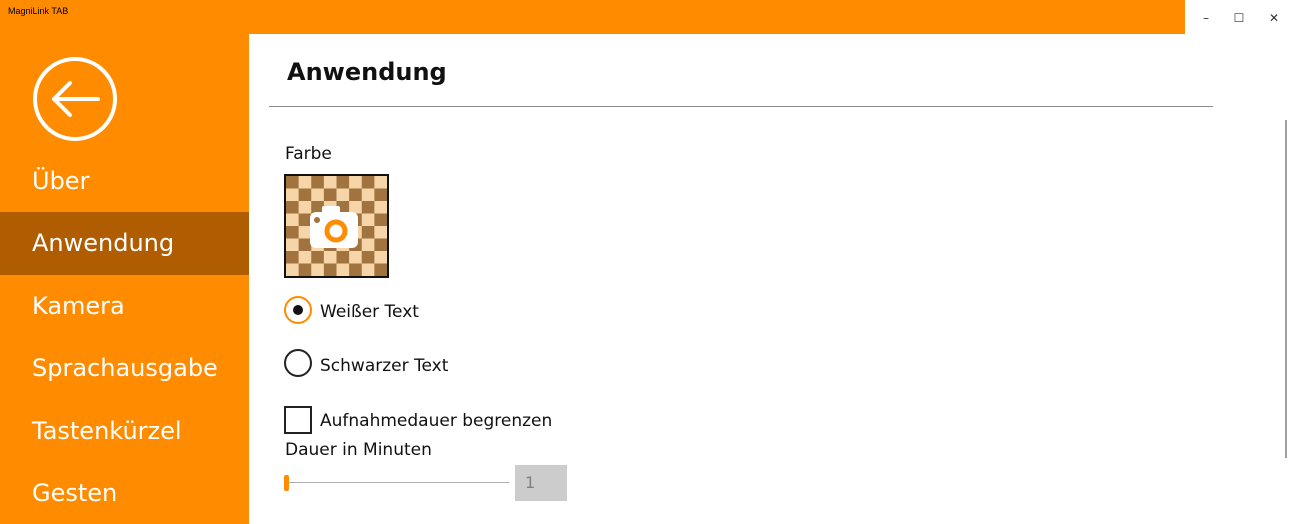 The image size is (1293, 524). What do you see at coordinates (124, 431) in the screenshot?
I see `sidebar-item-tastenkuerzel: Tastenkürzel` at bounding box center [124, 431].